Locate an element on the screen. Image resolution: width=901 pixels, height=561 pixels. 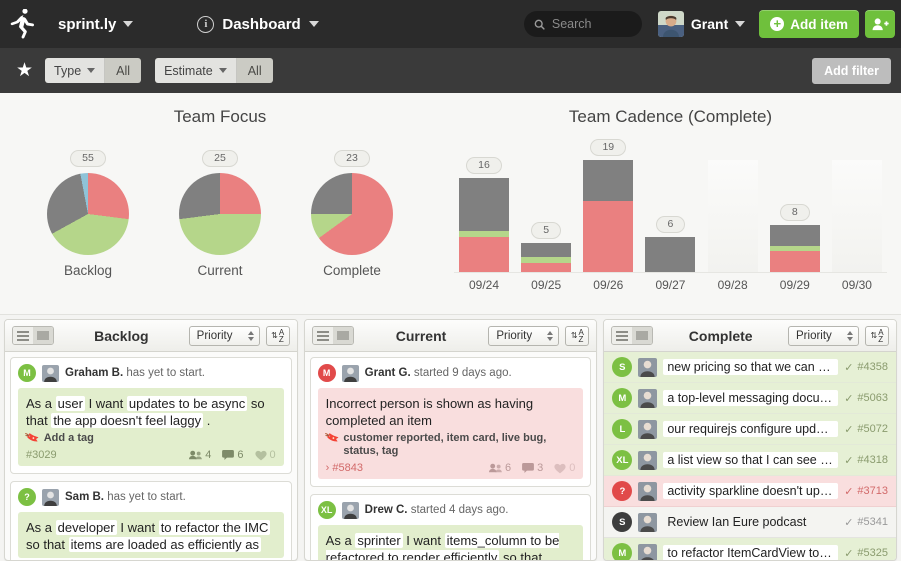
size-badge: L is located at coordinates (622, 429).